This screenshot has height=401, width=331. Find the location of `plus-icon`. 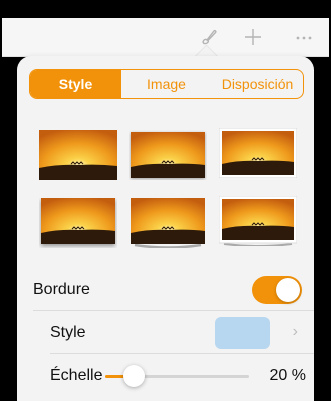

plus-icon is located at coordinates (253, 37).